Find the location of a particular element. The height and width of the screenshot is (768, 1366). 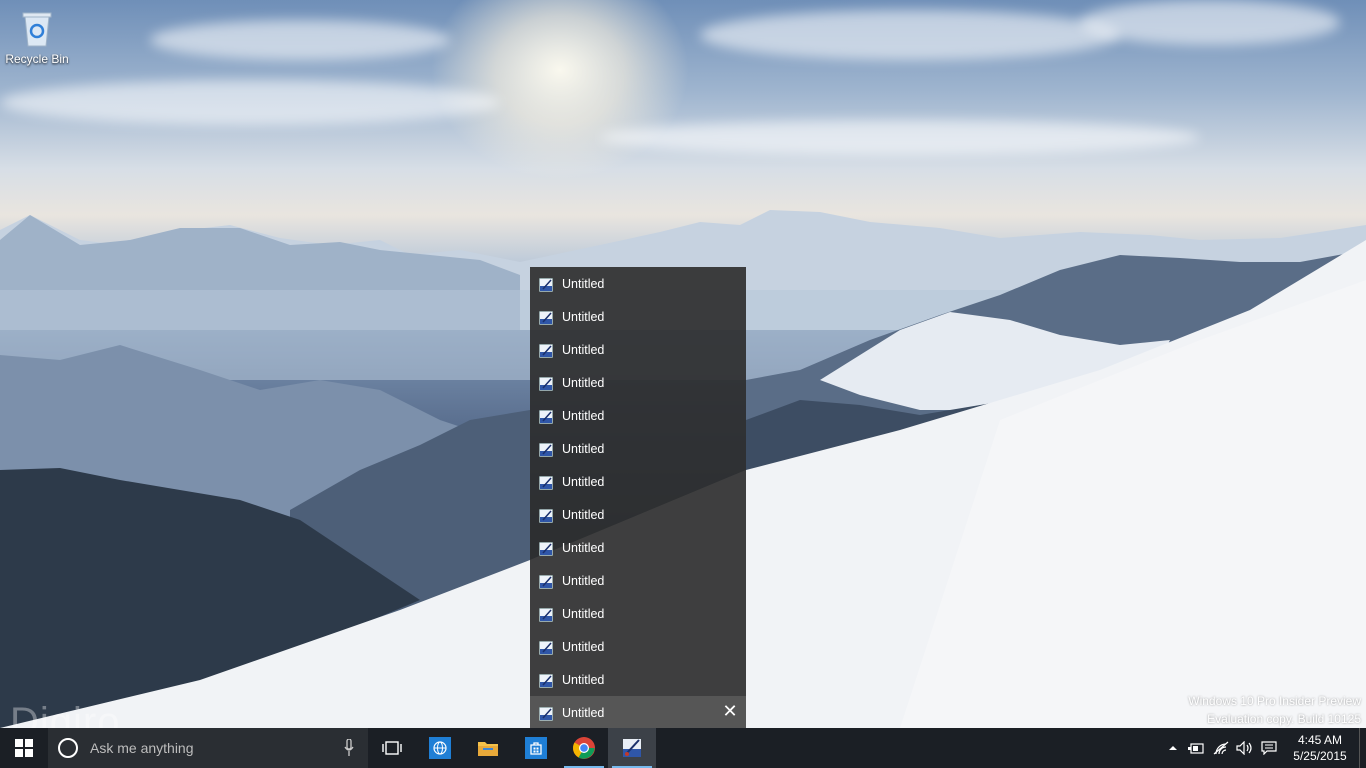

jump-list-item: Untitled ✕ is located at coordinates (638, 712).